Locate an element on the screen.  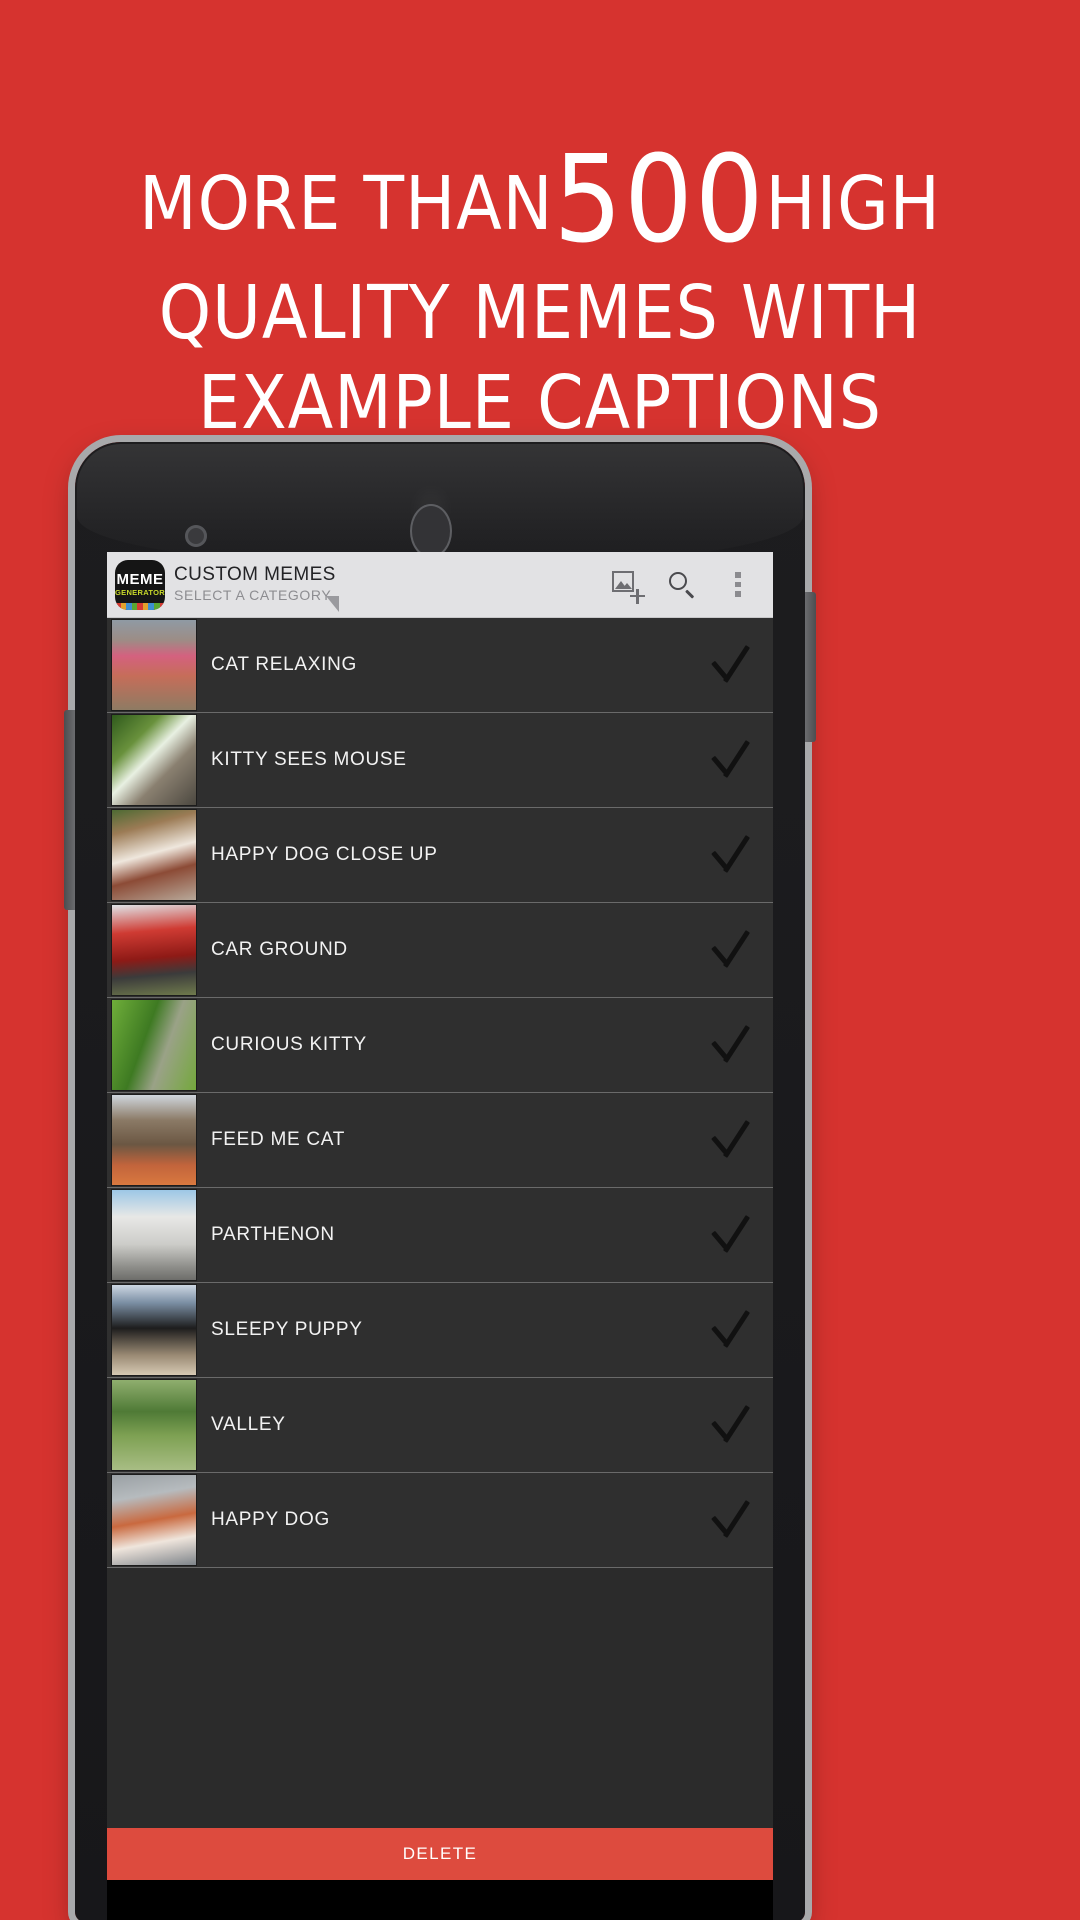
meme-list-item: FEED ME CAT is located at coordinates (440, 1140).